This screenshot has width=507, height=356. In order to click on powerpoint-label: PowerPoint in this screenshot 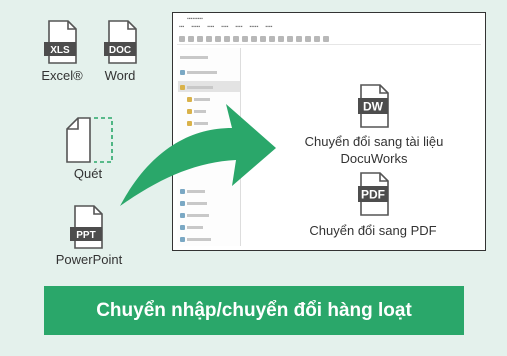, I will do `click(89, 259)`.